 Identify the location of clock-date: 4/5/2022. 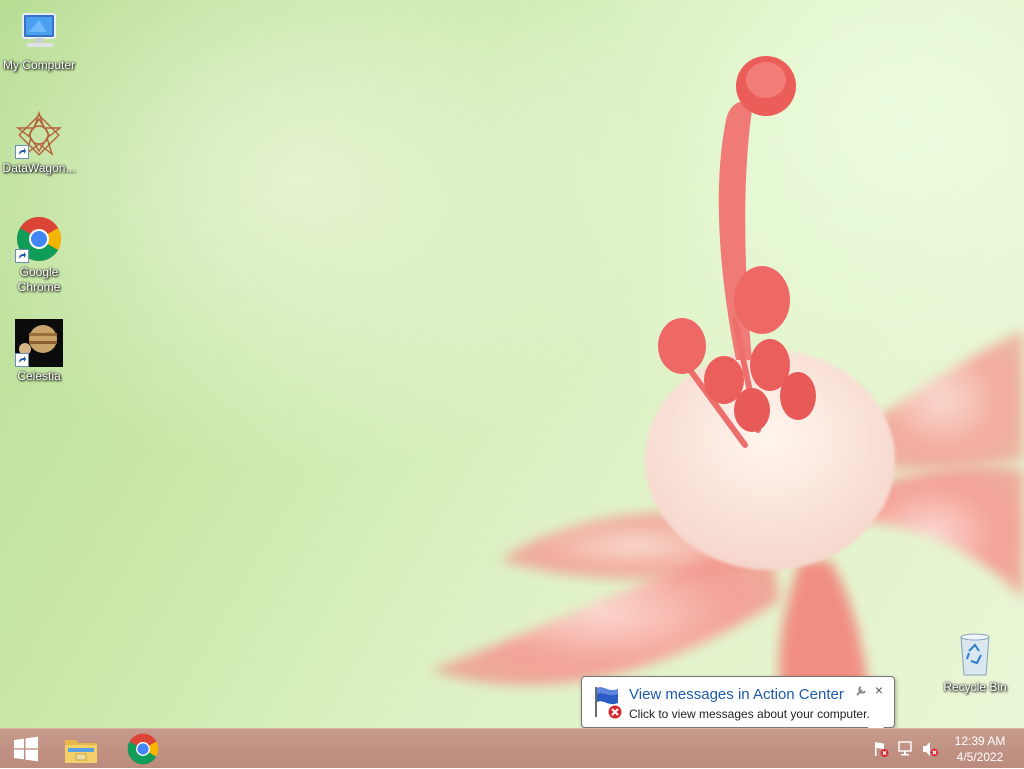
(980, 757).